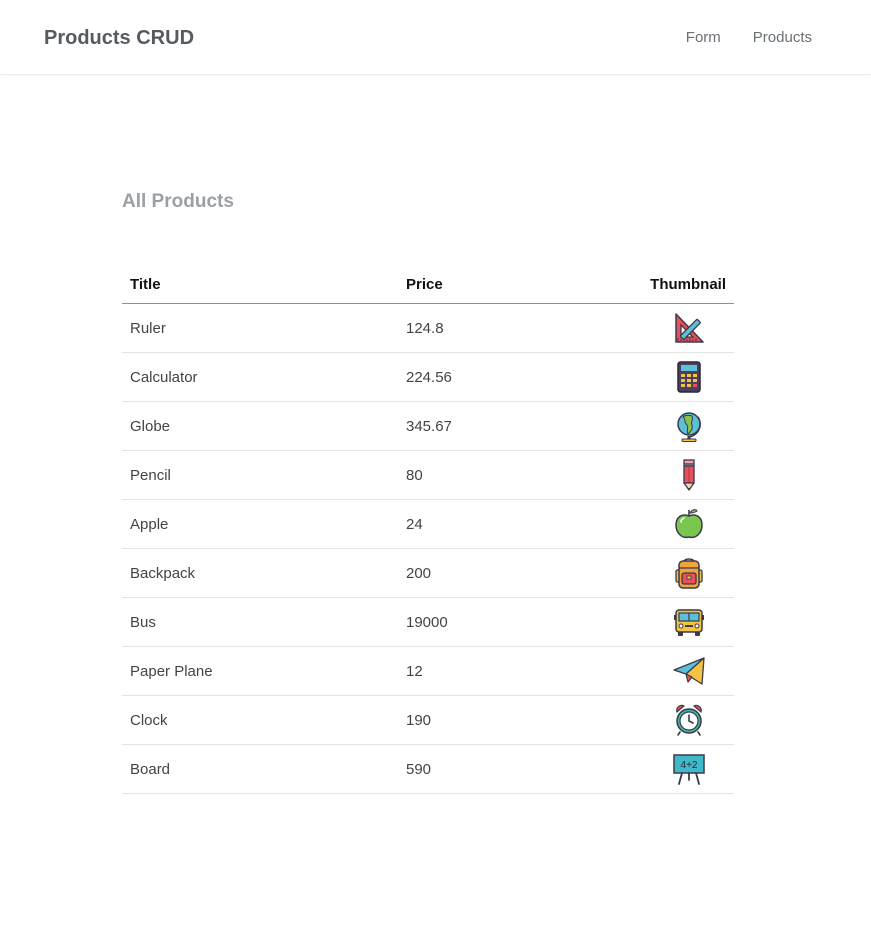 This screenshot has height=930, width=871. Describe the element at coordinates (506, 573) in the screenshot. I see `product-price: 200` at that location.